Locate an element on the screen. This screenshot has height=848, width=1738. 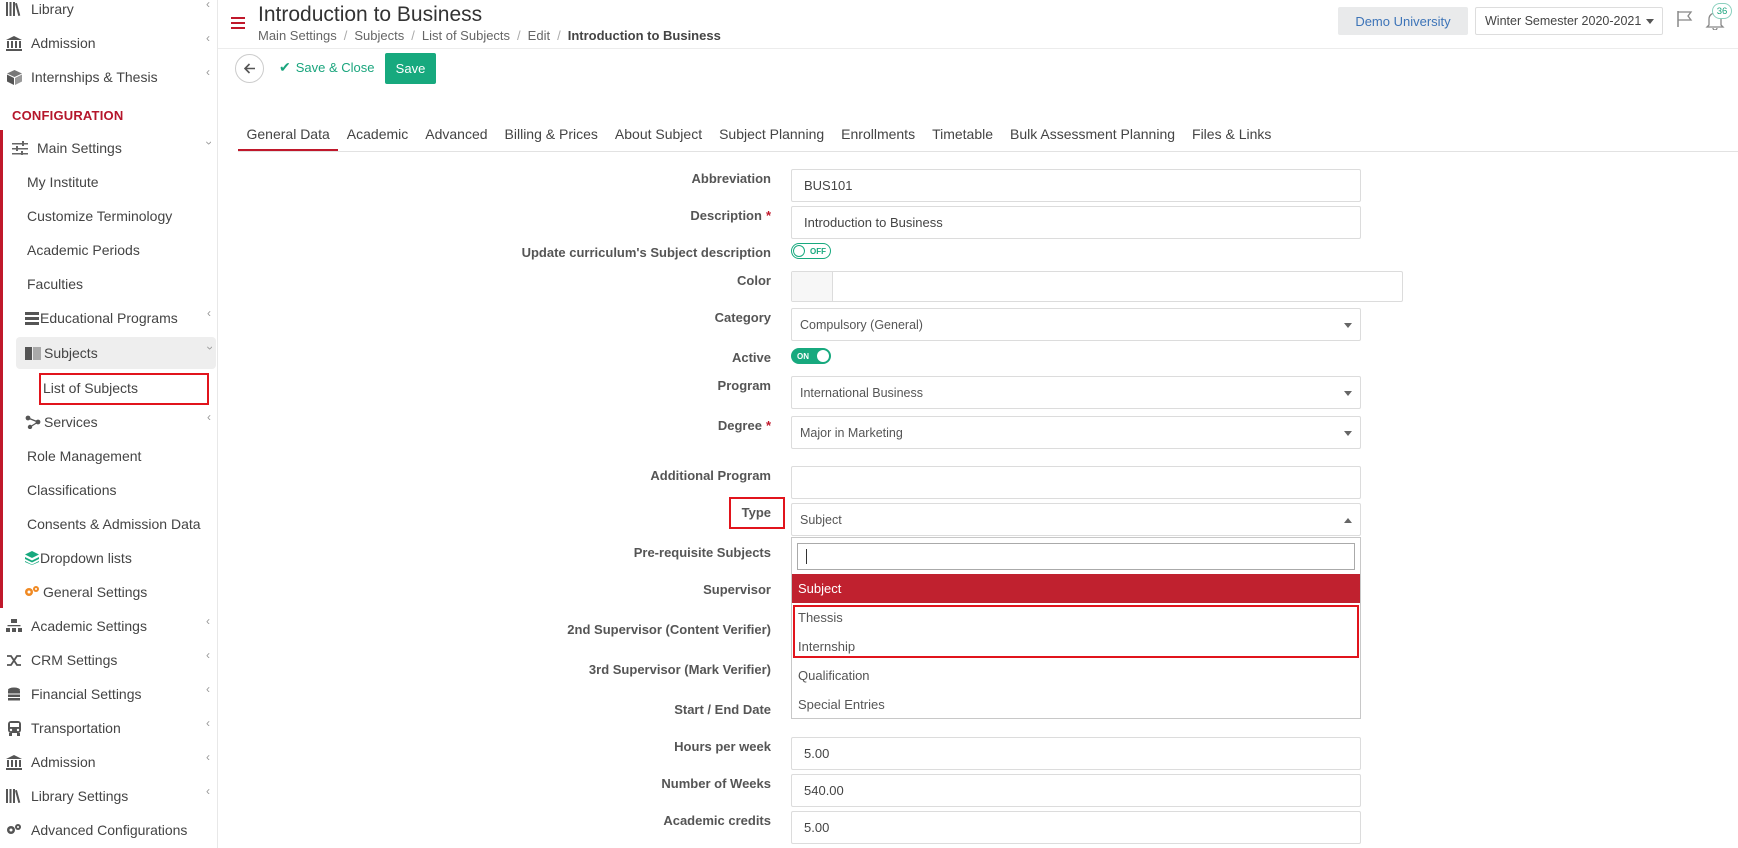
book-icon is located at coordinates (33, 353).